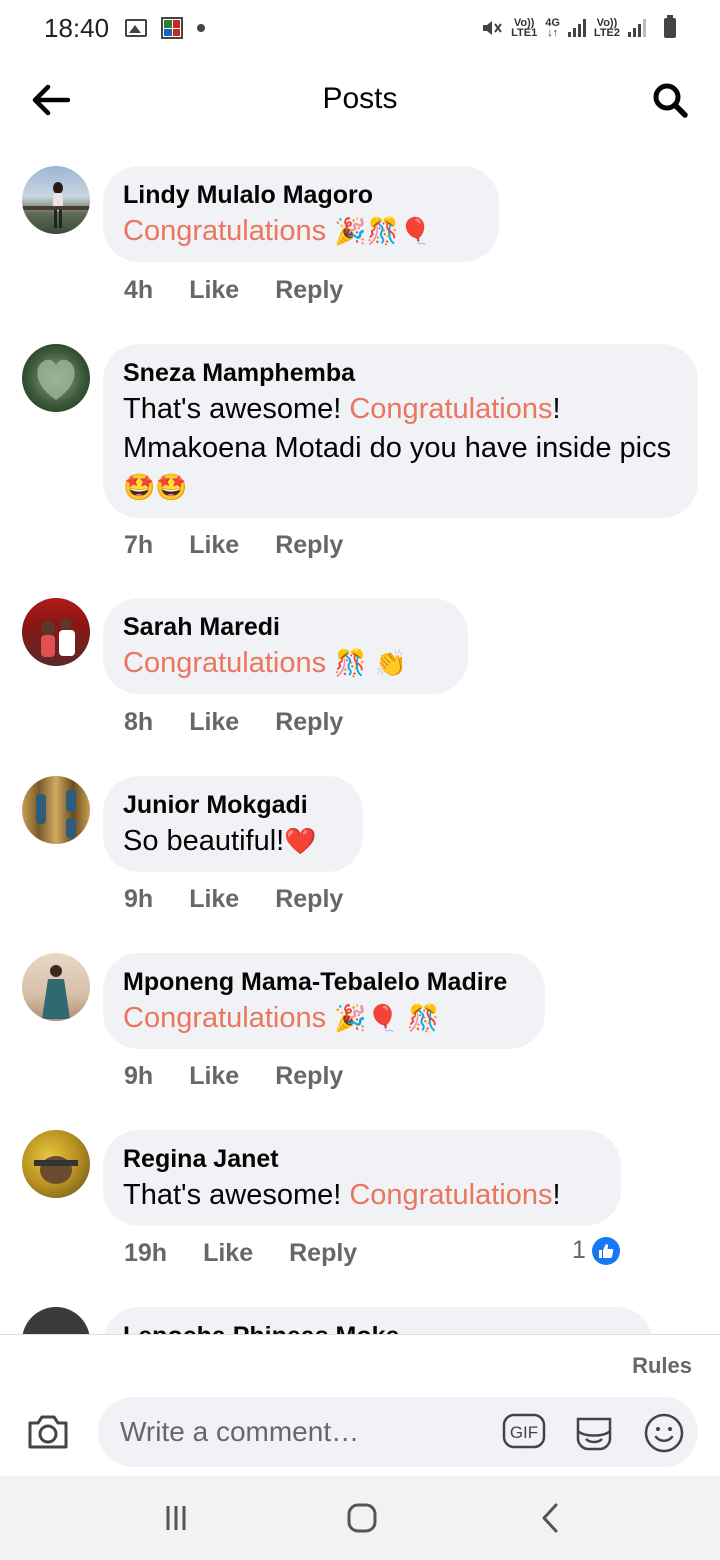 The height and width of the screenshot is (1560, 720). I want to click on comment-author: Junior Mokgadi, so click(233, 805).